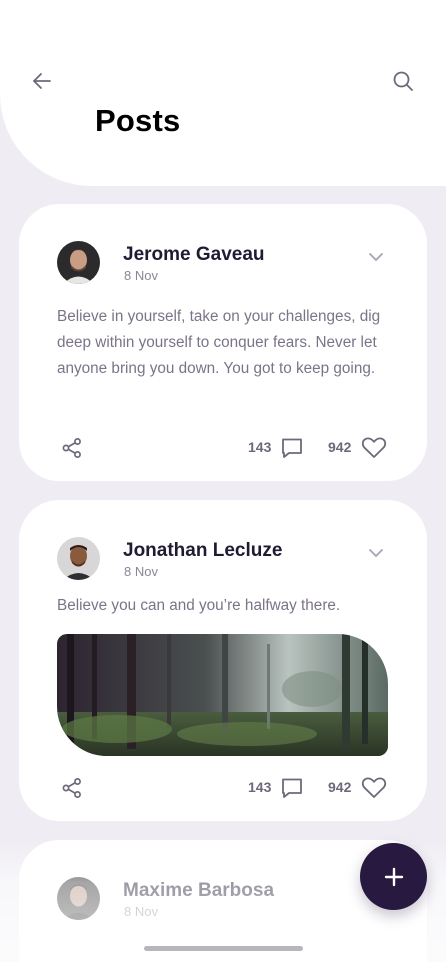 The image size is (446, 962). What do you see at coordinates (138, 120) in the screenshot?
I see `page-title: Posts` at bounding box center [138, 120].